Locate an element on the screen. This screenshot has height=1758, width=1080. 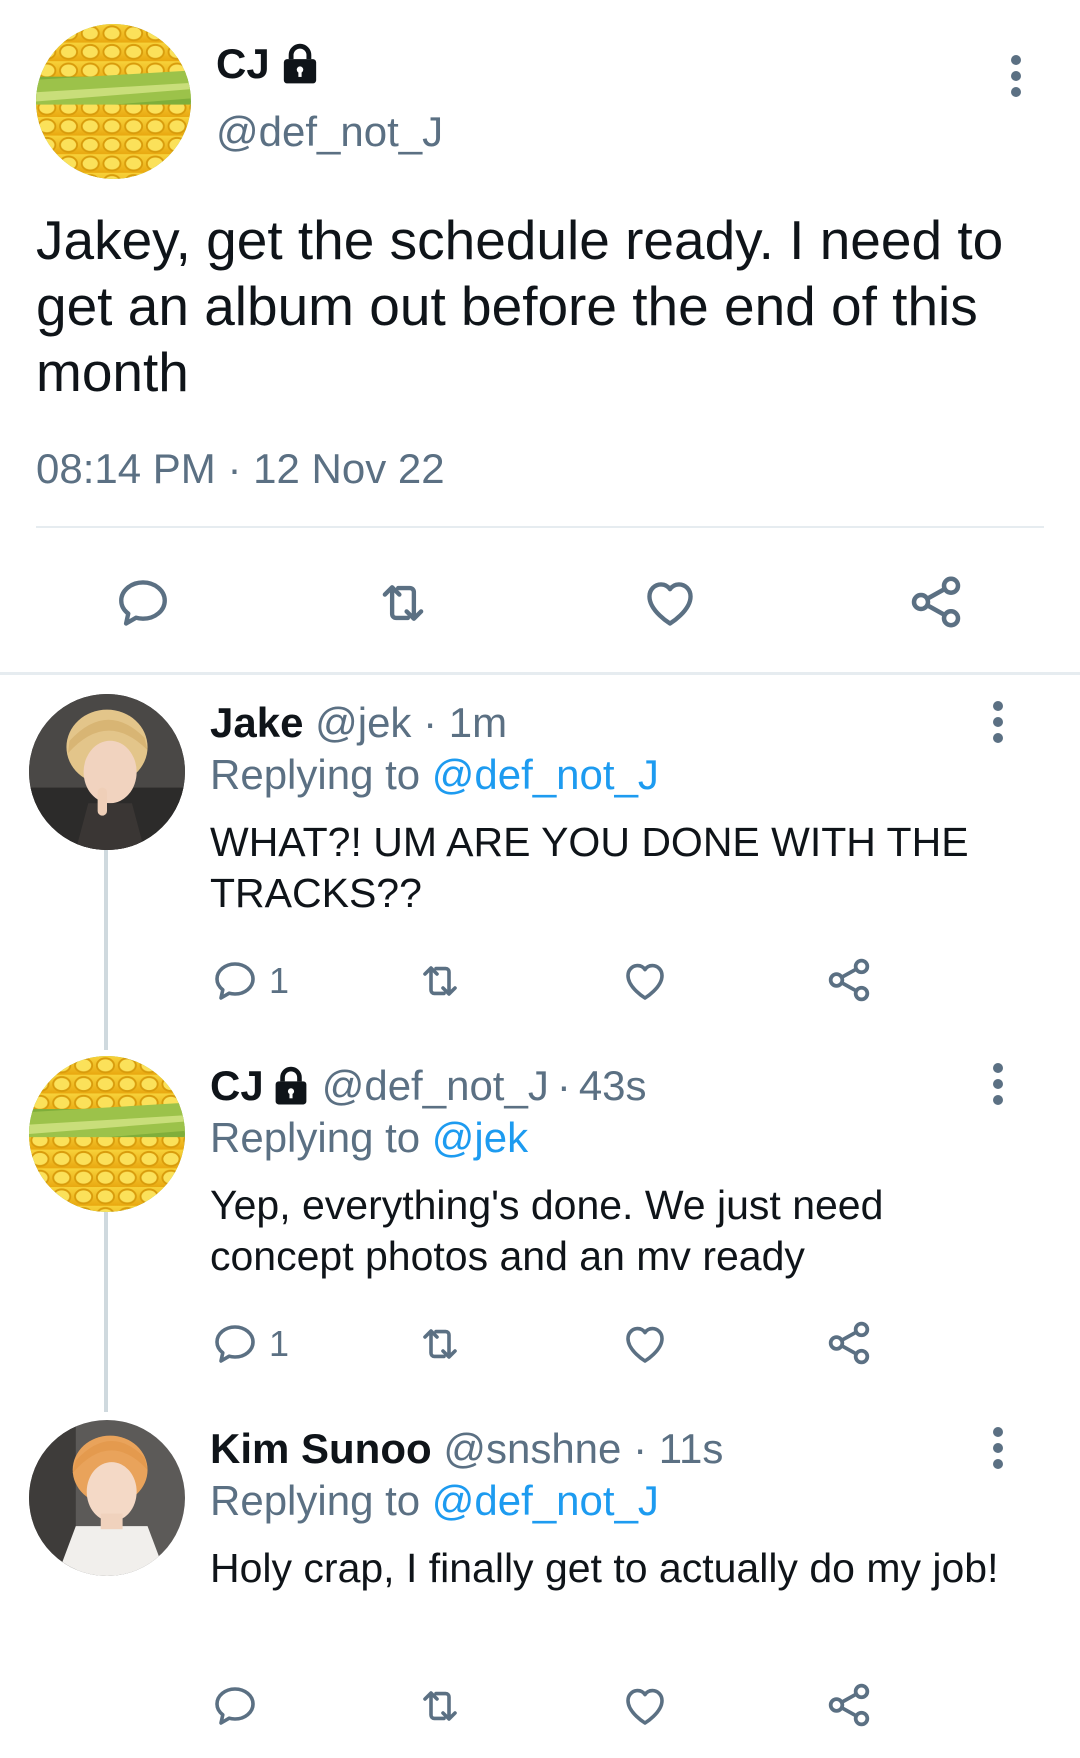
reply-header: CJ @def_not_J · 43s is located at coordinates (428, 1086).